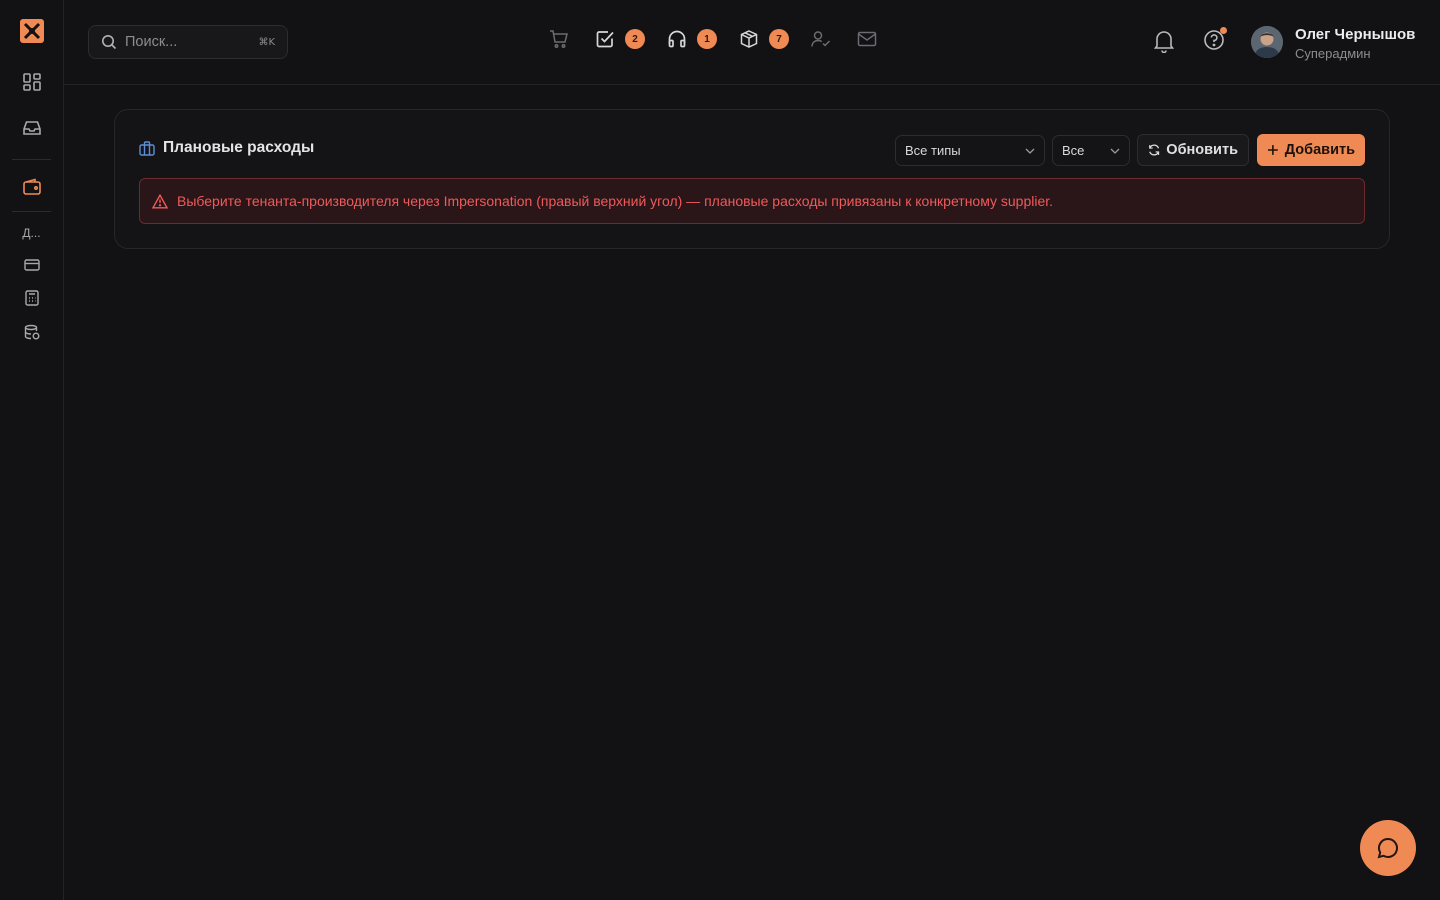 The image size is (1440, 900). What do you see at coordinates (692, 39) in the screenshot?
I see `support-button: 1` at bounding box center [692, 39].